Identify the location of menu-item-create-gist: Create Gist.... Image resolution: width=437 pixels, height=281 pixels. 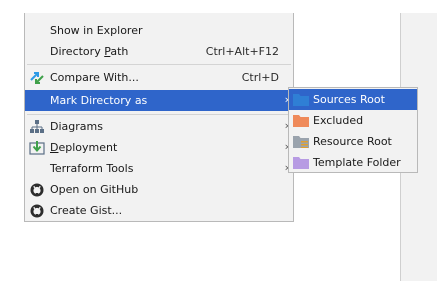
(159, 210).